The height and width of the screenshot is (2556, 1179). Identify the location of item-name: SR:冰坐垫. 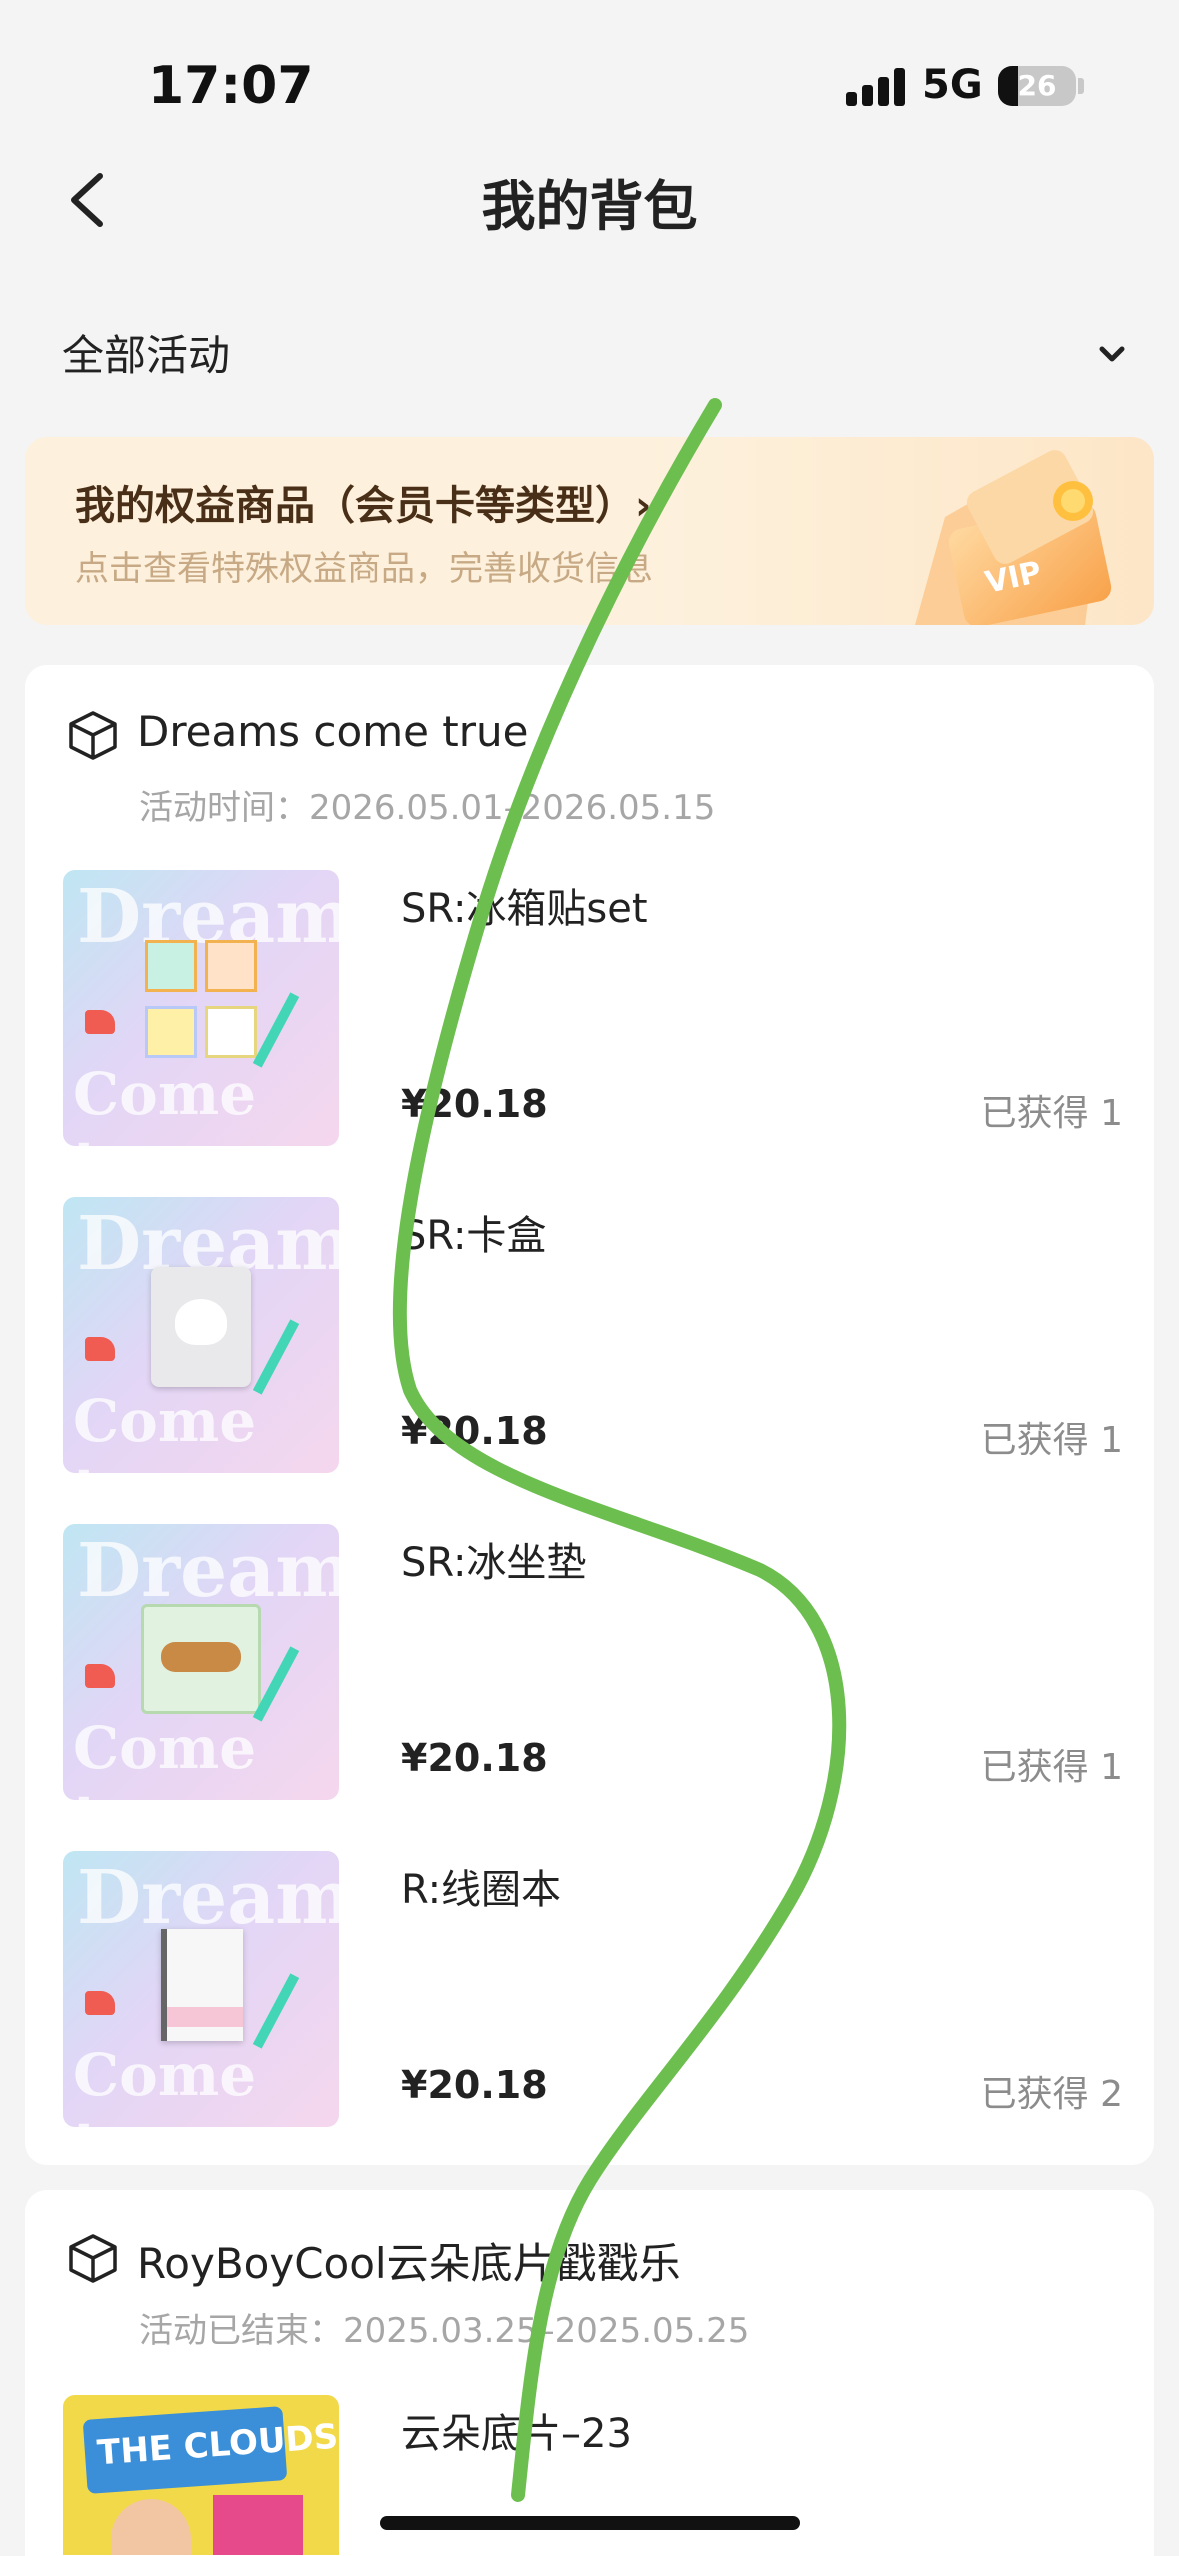
(494, 1563).